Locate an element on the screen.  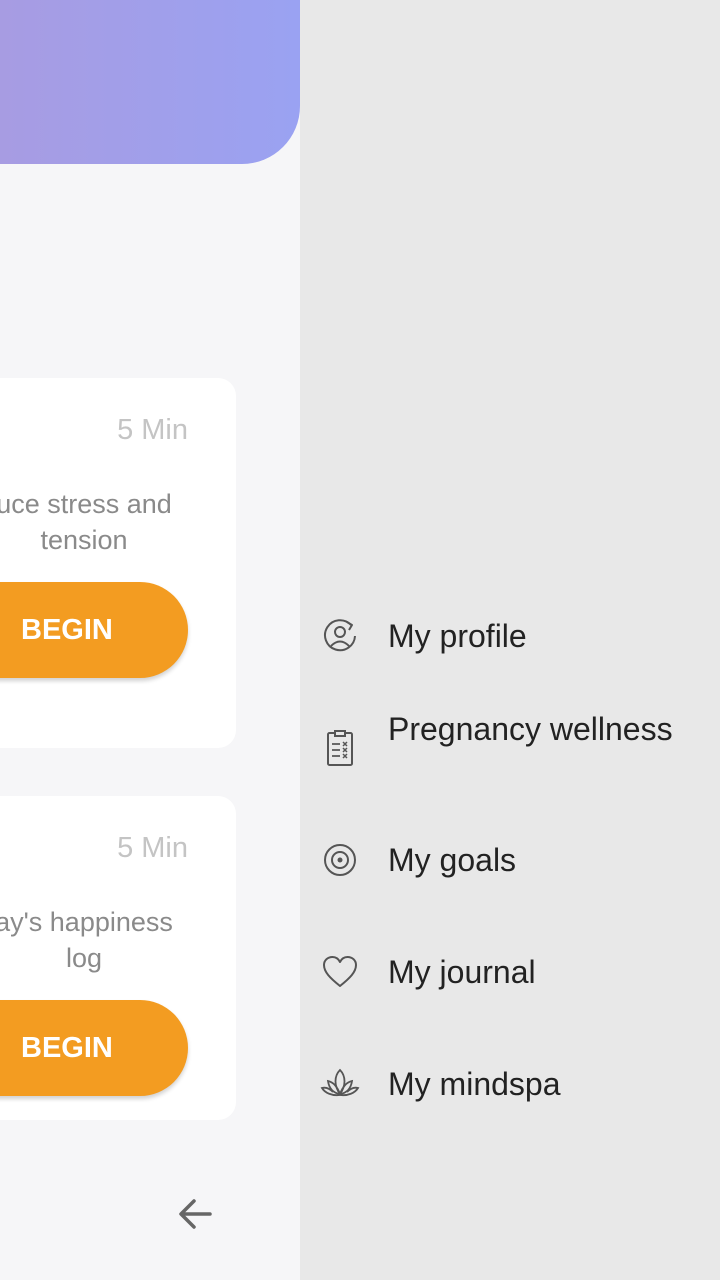
drawer-item-my-profile: My profile is located at coordinates (510, 636).